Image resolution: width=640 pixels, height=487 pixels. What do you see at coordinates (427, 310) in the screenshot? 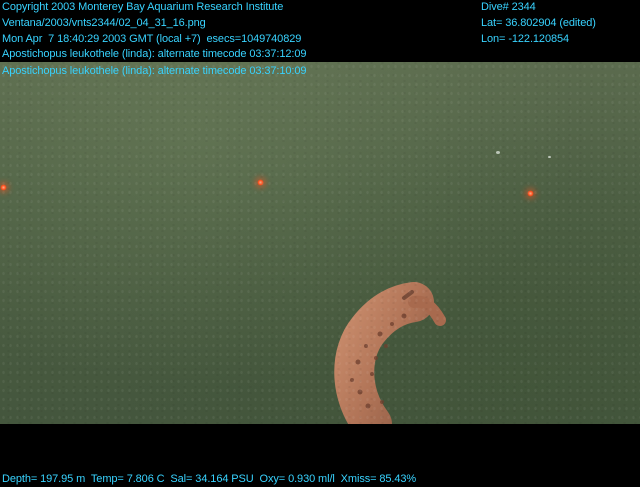
I see `sea-cucumber-head` at bounding box center [427, 310].